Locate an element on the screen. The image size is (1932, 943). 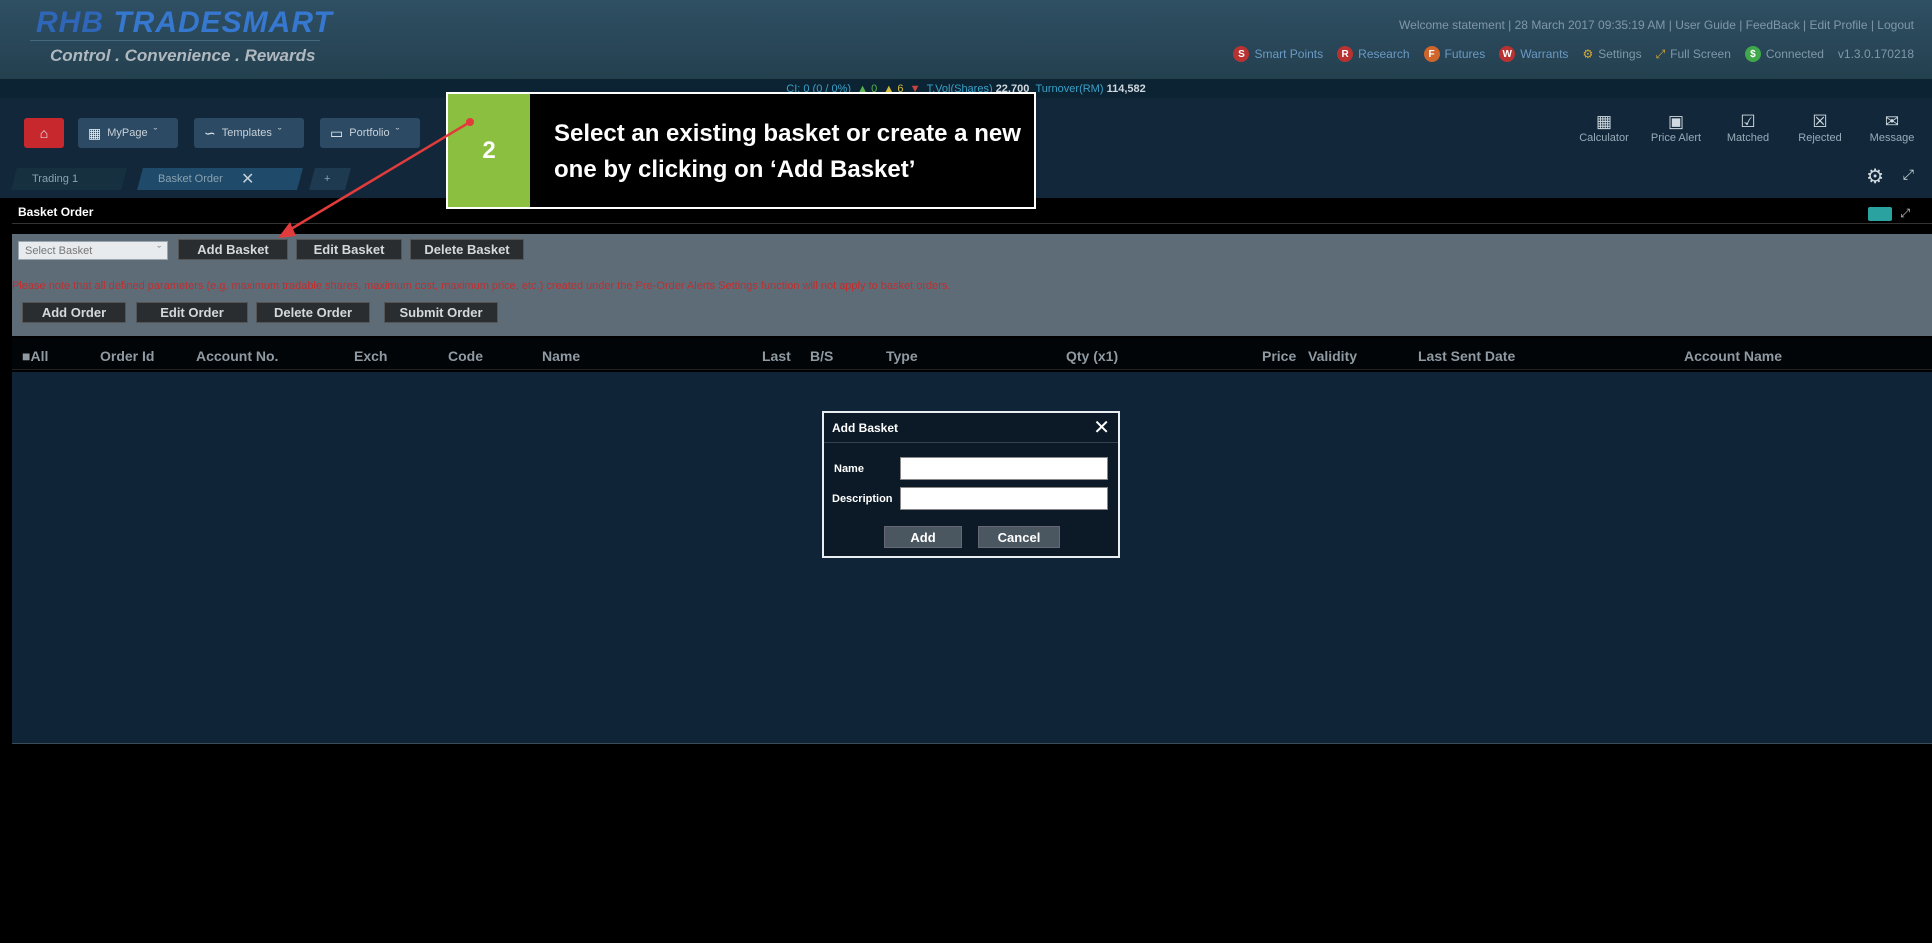
step-badge: 2 is located at coordinates (489, 150).